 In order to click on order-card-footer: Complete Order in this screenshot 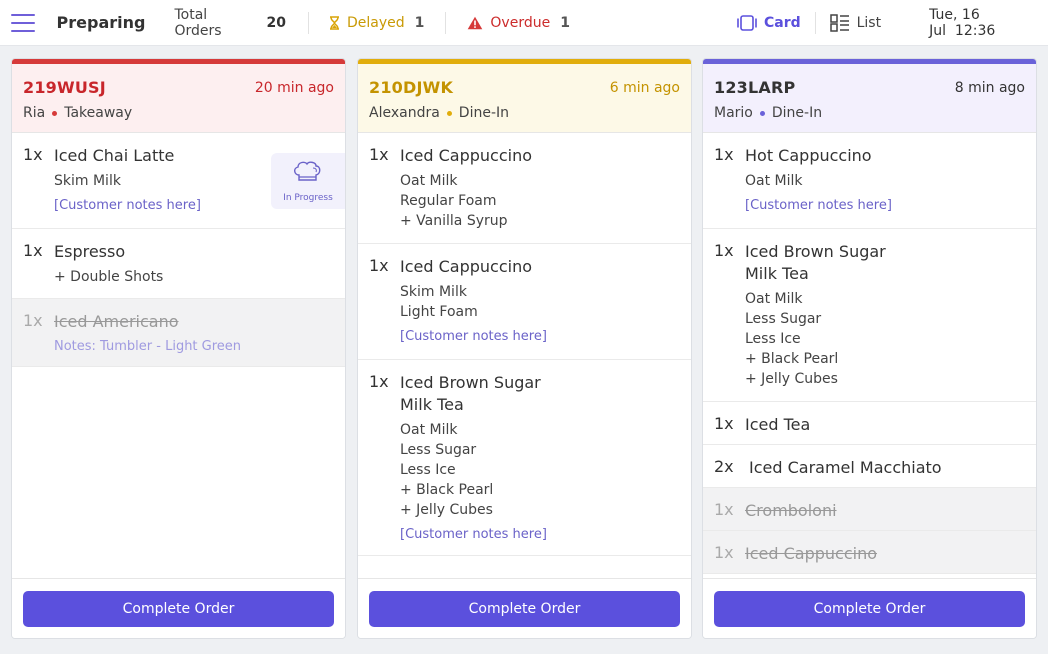, I will do `click(178, 608)`.